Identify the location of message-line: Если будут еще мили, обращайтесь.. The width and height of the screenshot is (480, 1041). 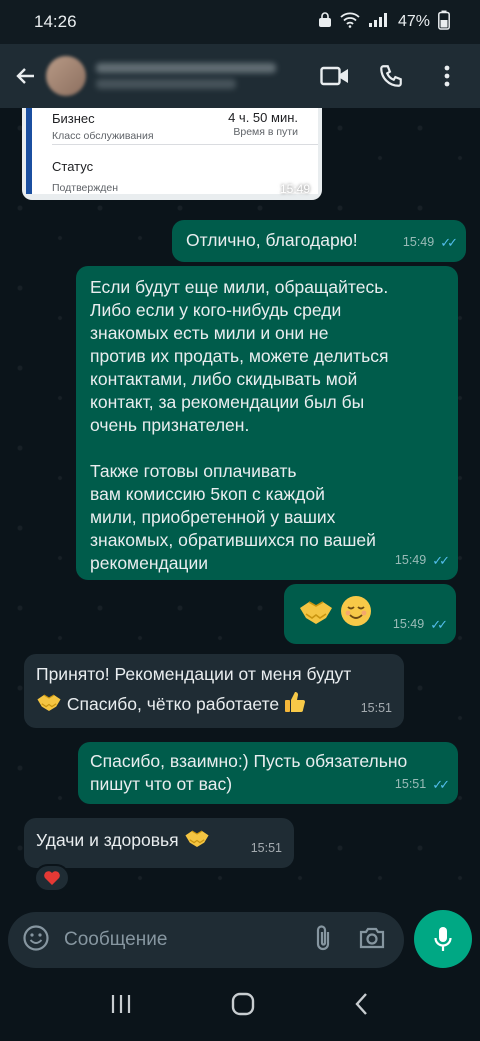
(239, 287).